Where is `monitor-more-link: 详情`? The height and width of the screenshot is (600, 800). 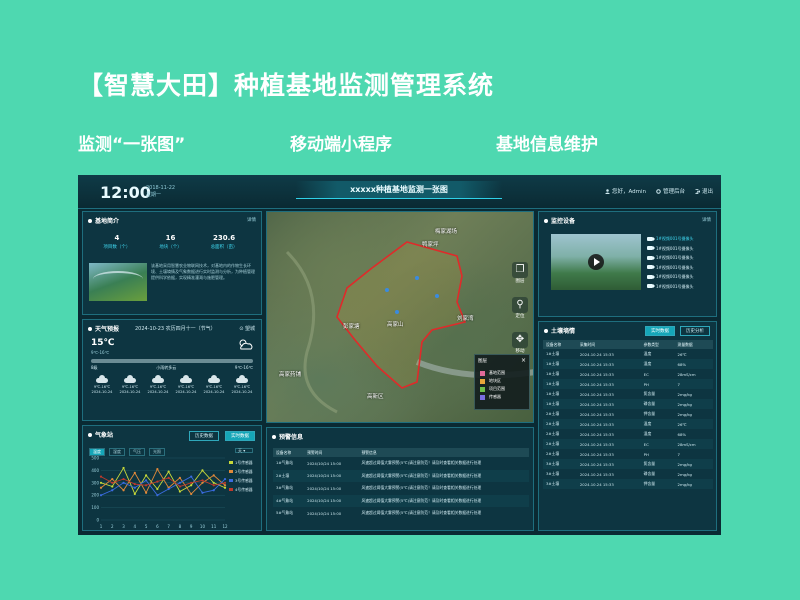
monitor-more-link: 详情 is located at coordinates (706, 220).